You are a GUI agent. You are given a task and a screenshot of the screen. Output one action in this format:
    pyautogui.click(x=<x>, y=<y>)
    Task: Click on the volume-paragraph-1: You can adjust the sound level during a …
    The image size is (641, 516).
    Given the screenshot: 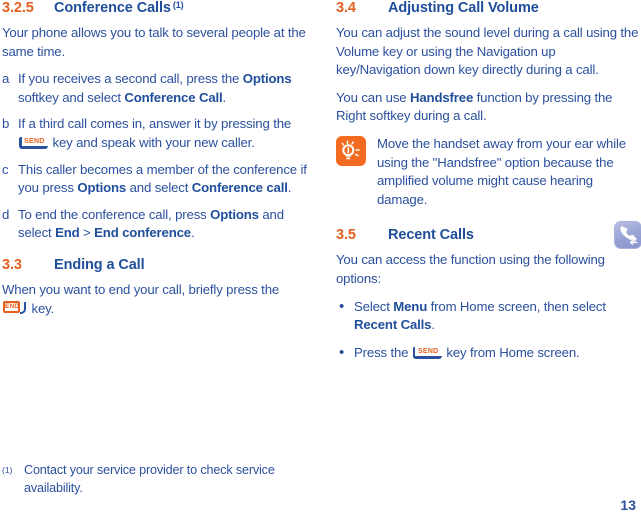 What is the action you would take?
    pyautogui.click(x=487, y=51)
    